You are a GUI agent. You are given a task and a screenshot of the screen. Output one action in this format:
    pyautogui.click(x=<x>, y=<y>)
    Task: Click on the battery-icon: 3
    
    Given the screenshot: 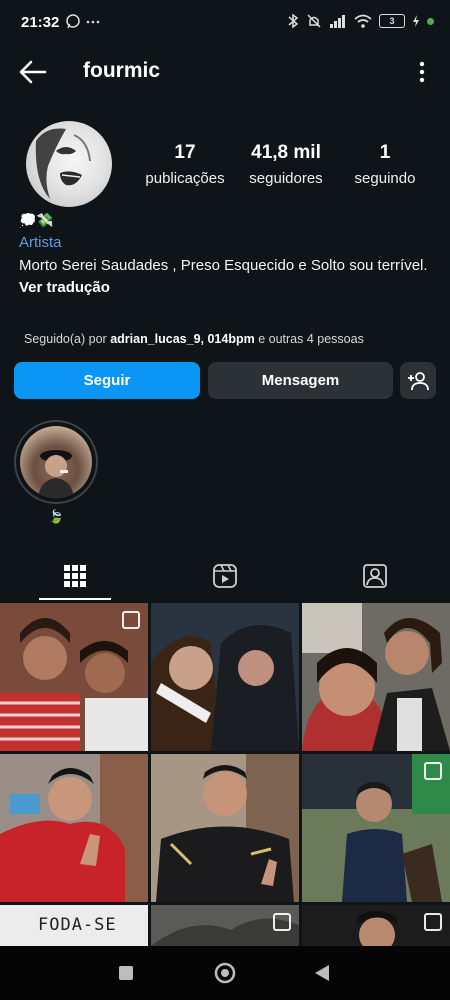 What is the action you would take?
    pyautogui.click(x=392, y=21)
    